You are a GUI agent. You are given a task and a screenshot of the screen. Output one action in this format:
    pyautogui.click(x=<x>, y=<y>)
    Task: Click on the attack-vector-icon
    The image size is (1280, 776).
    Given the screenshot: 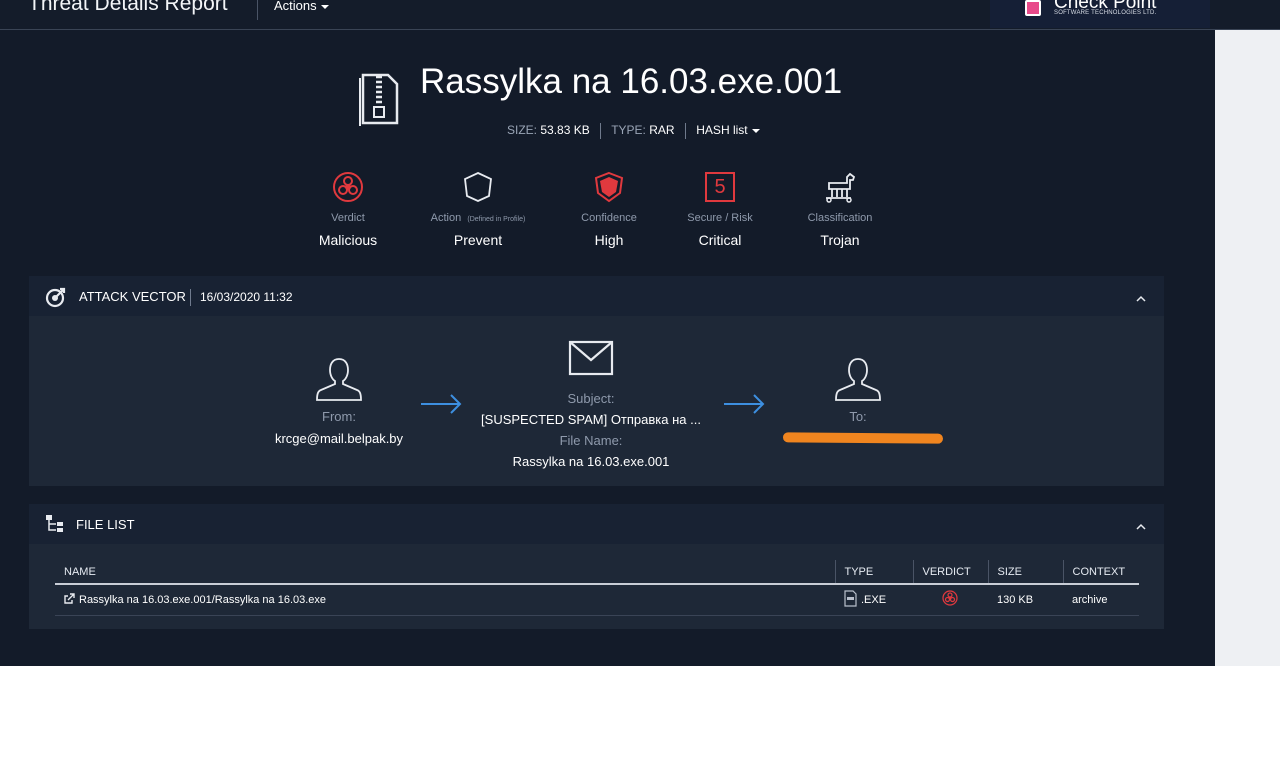 What is the action you would take?
    pyautogui.click(x=56, y=299)
    